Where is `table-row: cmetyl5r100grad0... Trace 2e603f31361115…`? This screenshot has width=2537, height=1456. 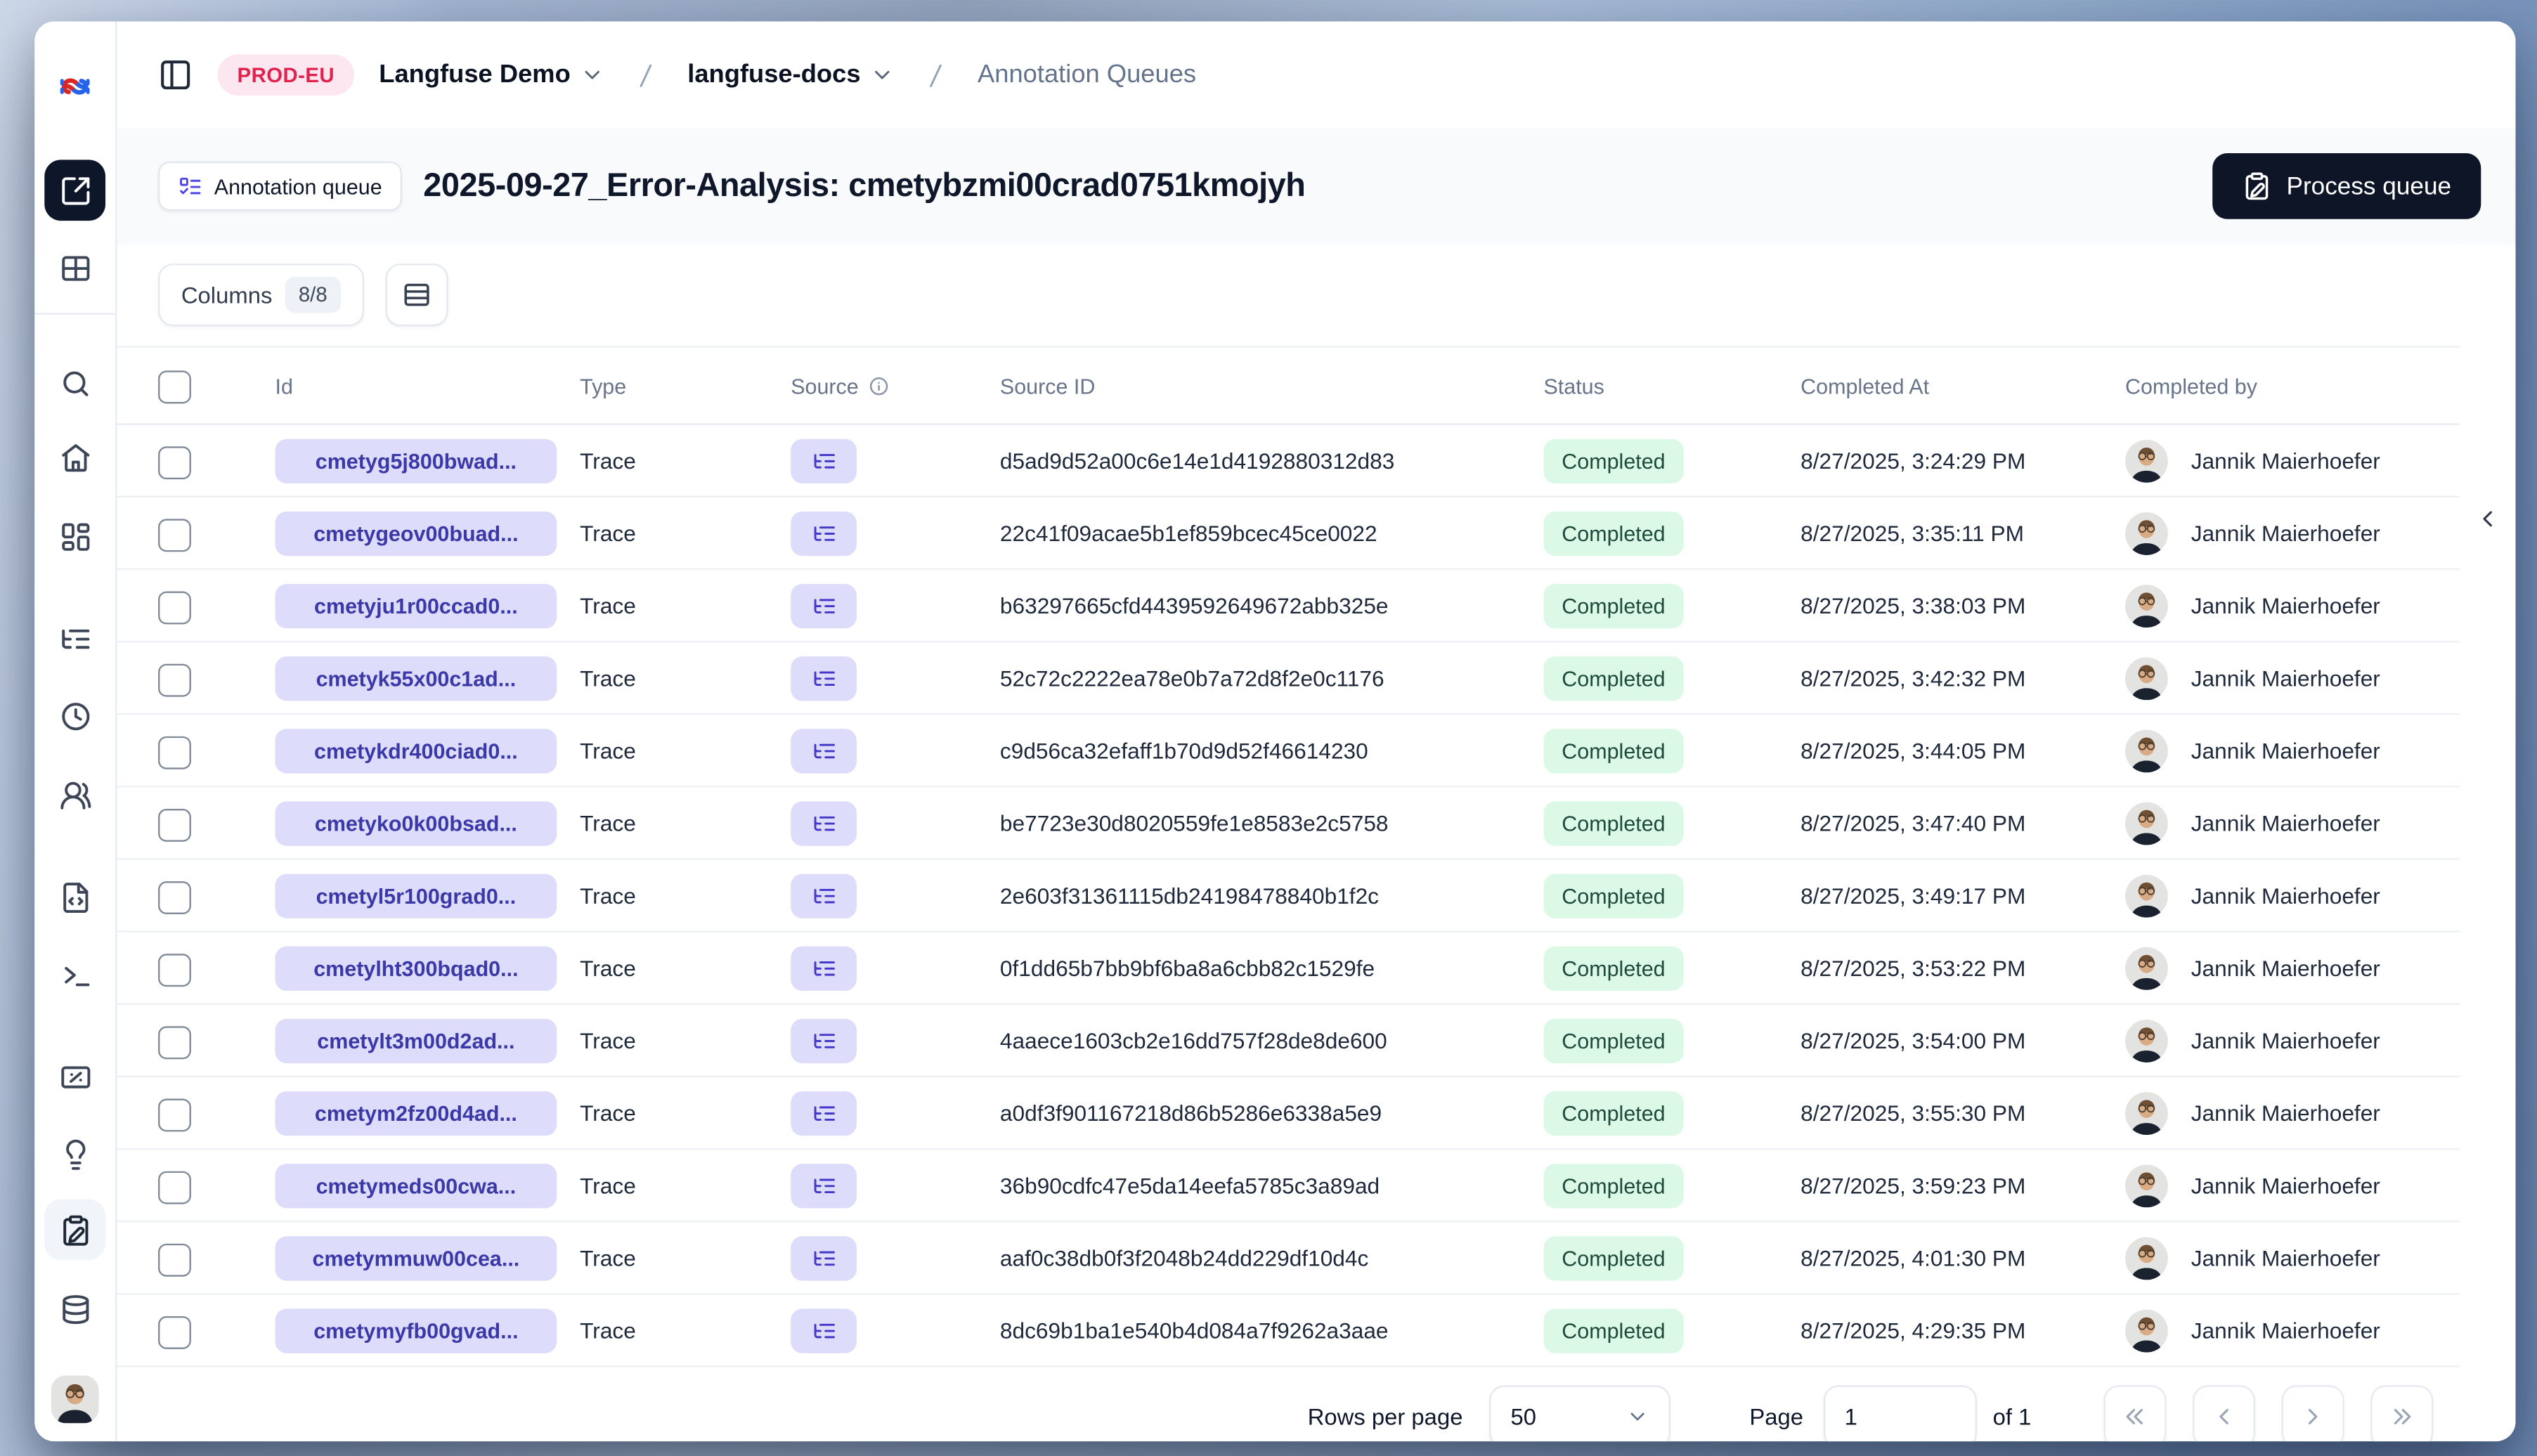
table-row: cmetyl5r100grad0... Trace 2e603f31361115… is located at coordinates (1287, 896).